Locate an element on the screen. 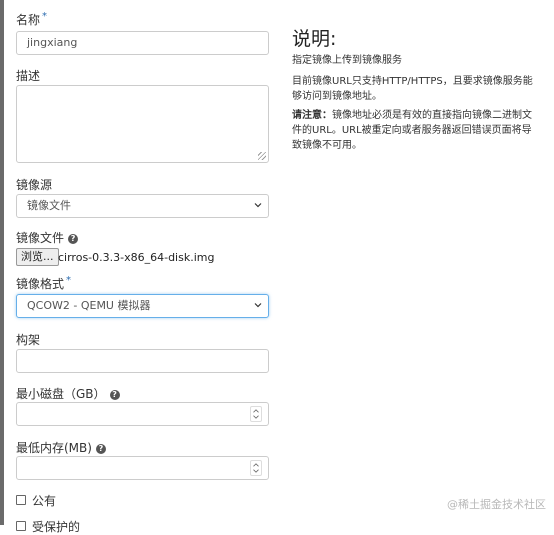  selected-file-name: cirros-0.3.3-x86_64-disk.img is located at coordinates (136, 257).